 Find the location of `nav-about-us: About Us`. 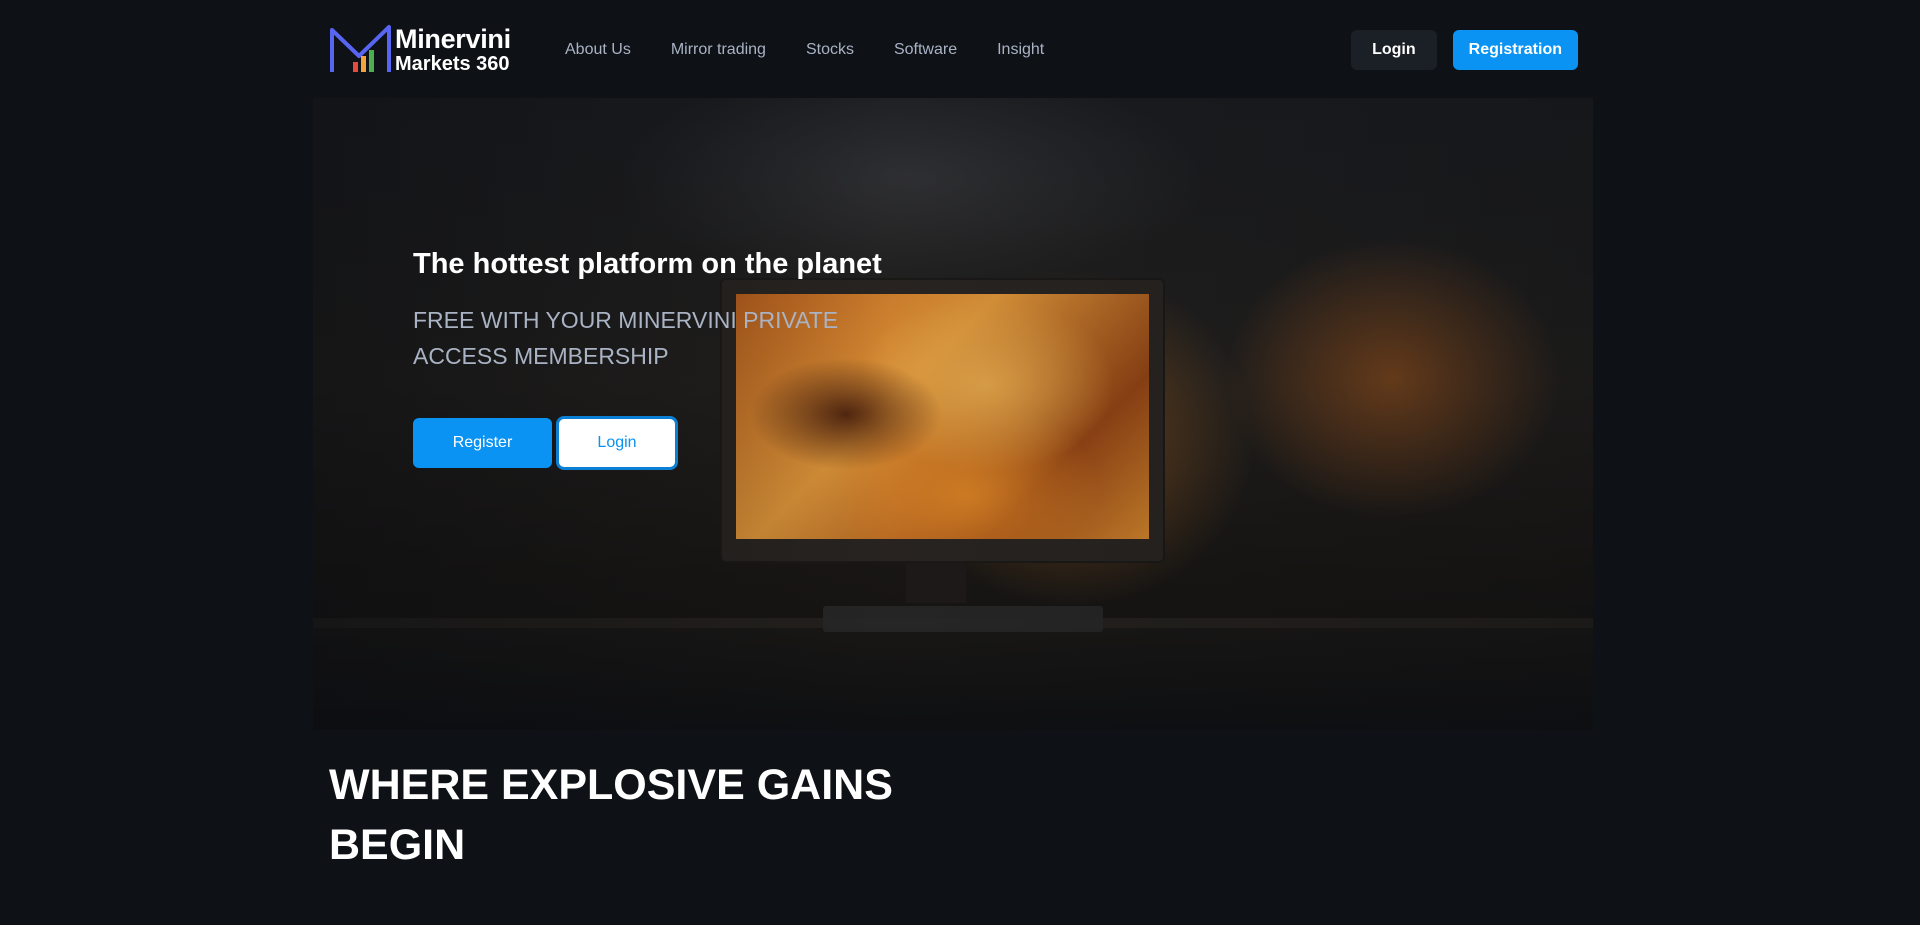

nav-about-us: About Us is located at coordinates (598, 50).